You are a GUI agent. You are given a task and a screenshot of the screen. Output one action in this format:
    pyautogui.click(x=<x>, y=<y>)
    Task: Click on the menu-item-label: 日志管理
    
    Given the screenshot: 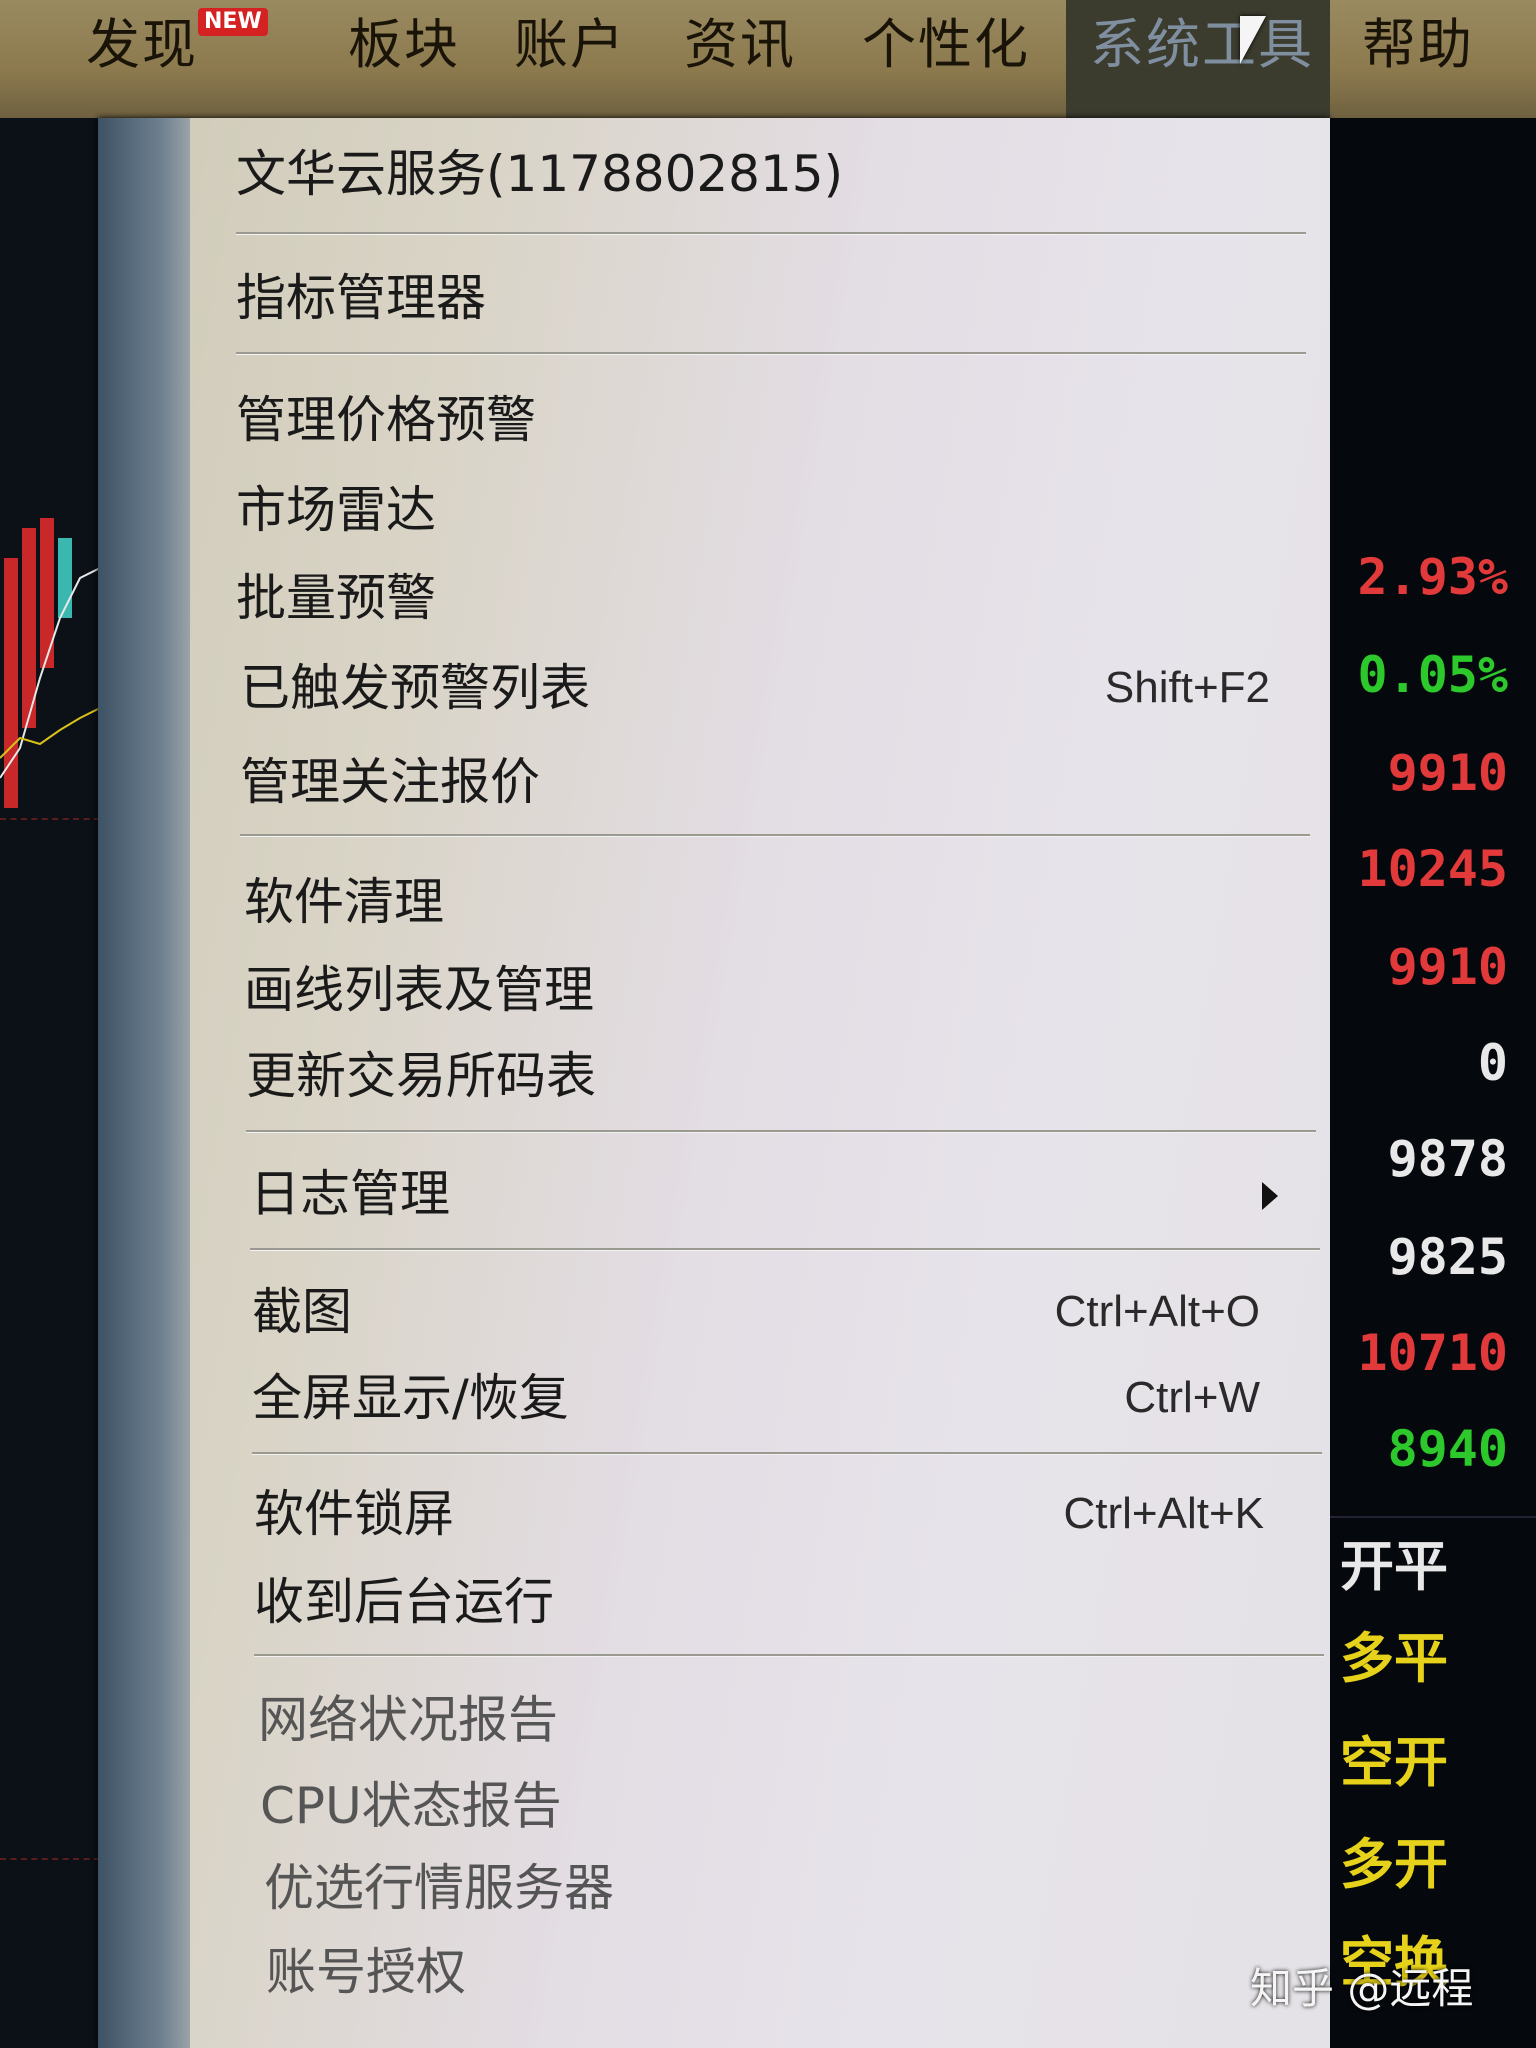 What is the action you would take?
    pyautogui.click(x=350, y=1194)
    